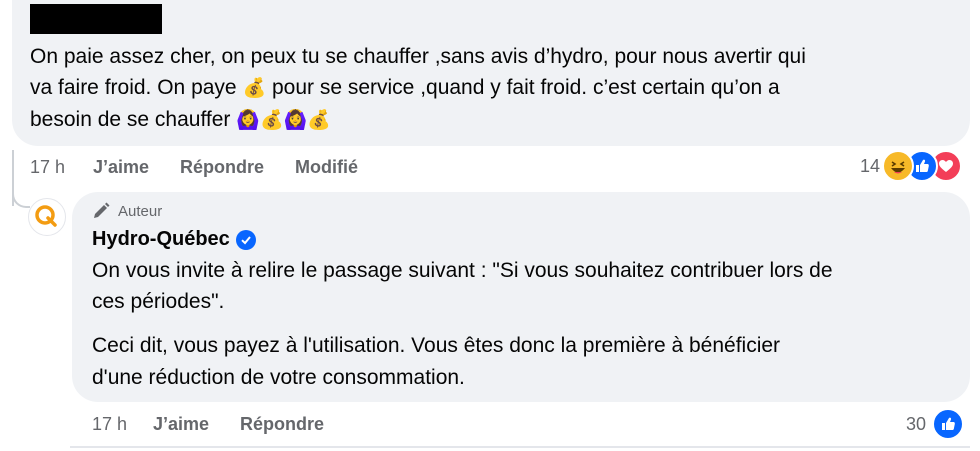 The image size is (980, 451). I want to click on divider, so click(520, 447).